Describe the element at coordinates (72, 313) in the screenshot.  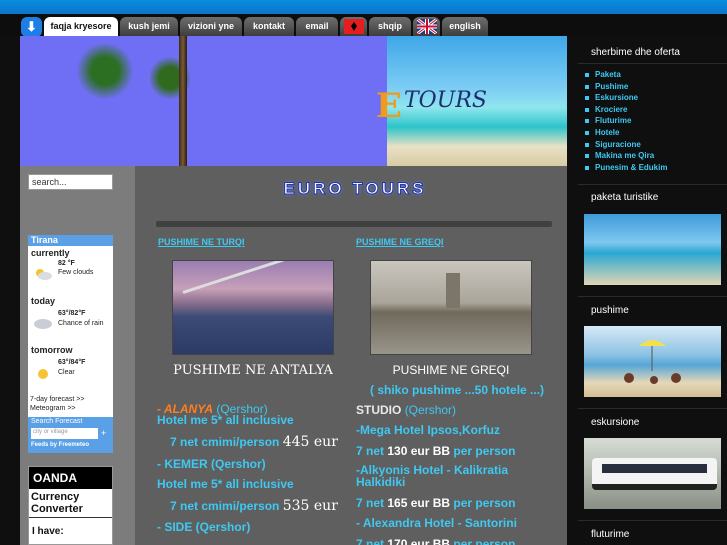
I see `today-temp: 63°/82°F` at that location.